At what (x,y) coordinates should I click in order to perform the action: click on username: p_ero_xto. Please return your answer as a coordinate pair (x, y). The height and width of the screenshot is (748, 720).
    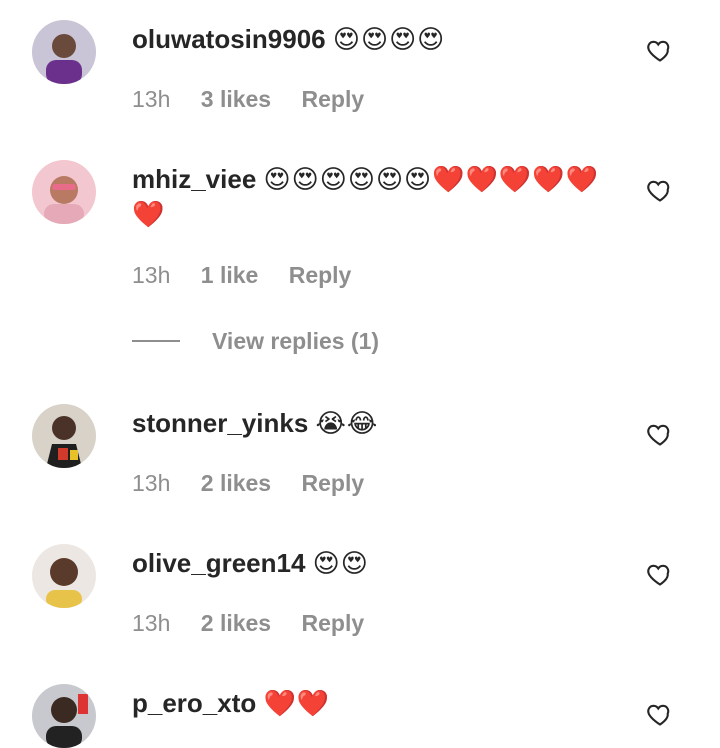
    Looking at the image, I should click on (194, 703).